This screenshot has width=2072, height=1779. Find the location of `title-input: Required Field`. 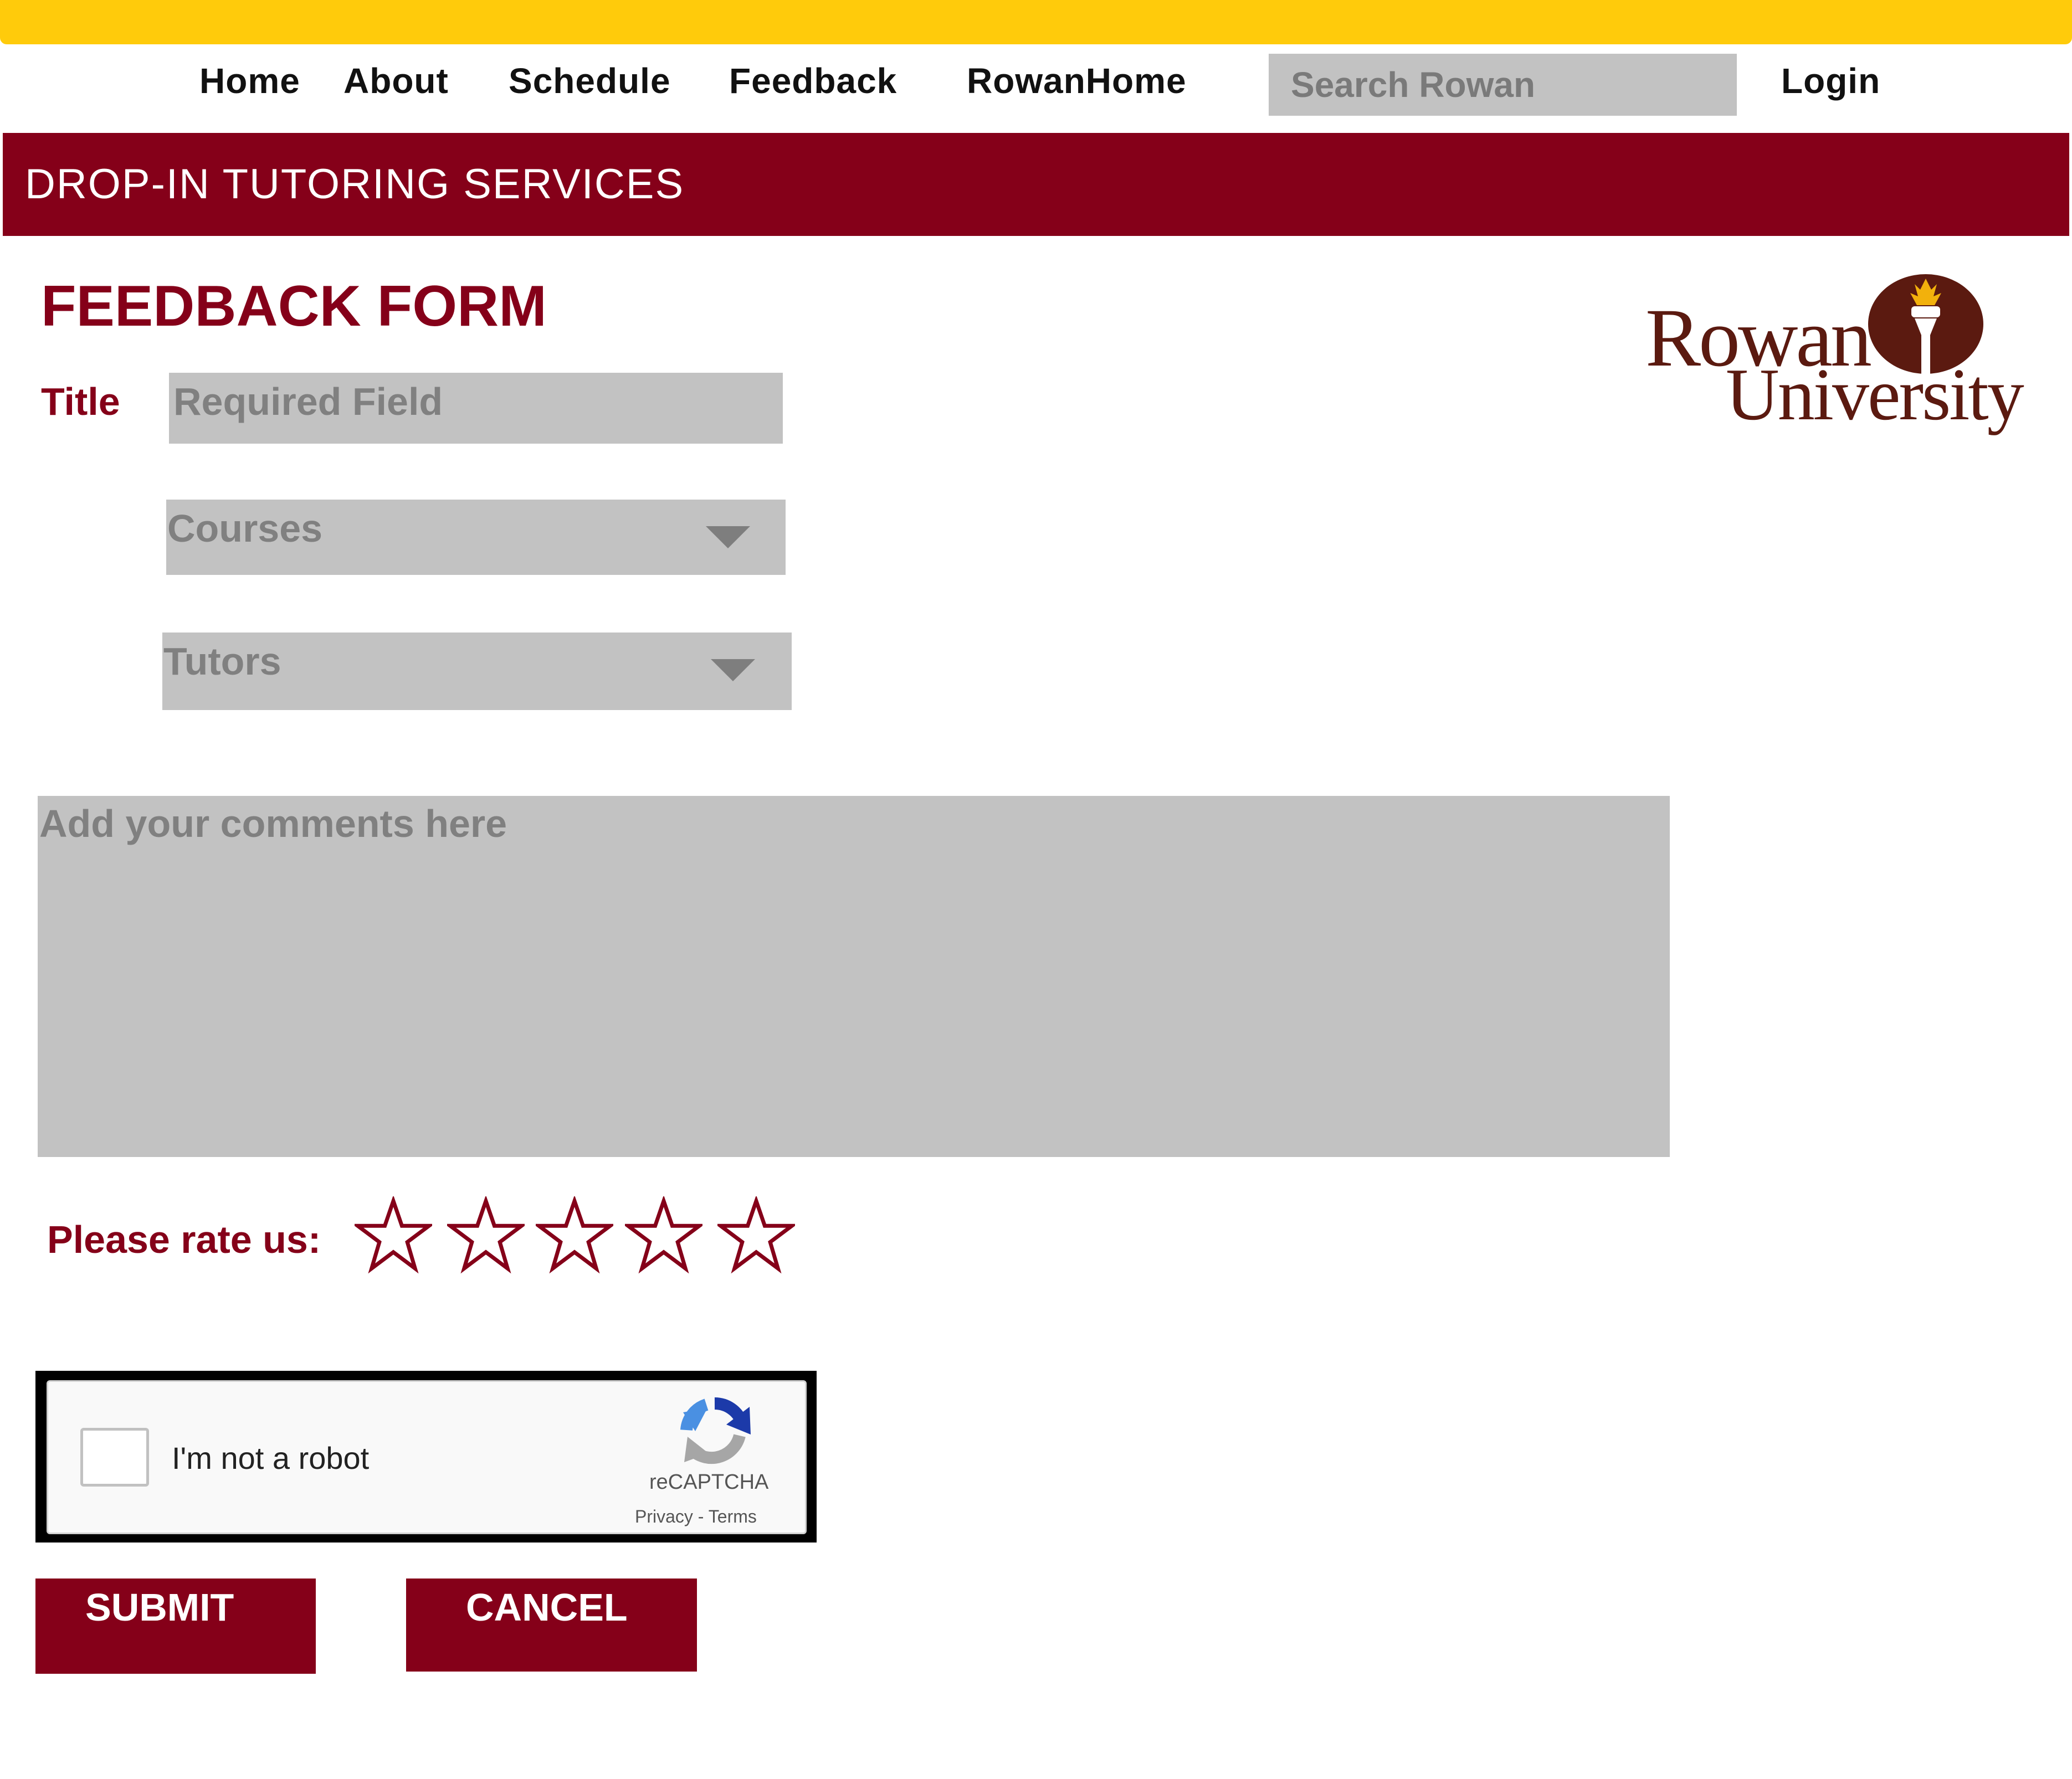

title-input: Required Field is located at coordinates (476, 408).